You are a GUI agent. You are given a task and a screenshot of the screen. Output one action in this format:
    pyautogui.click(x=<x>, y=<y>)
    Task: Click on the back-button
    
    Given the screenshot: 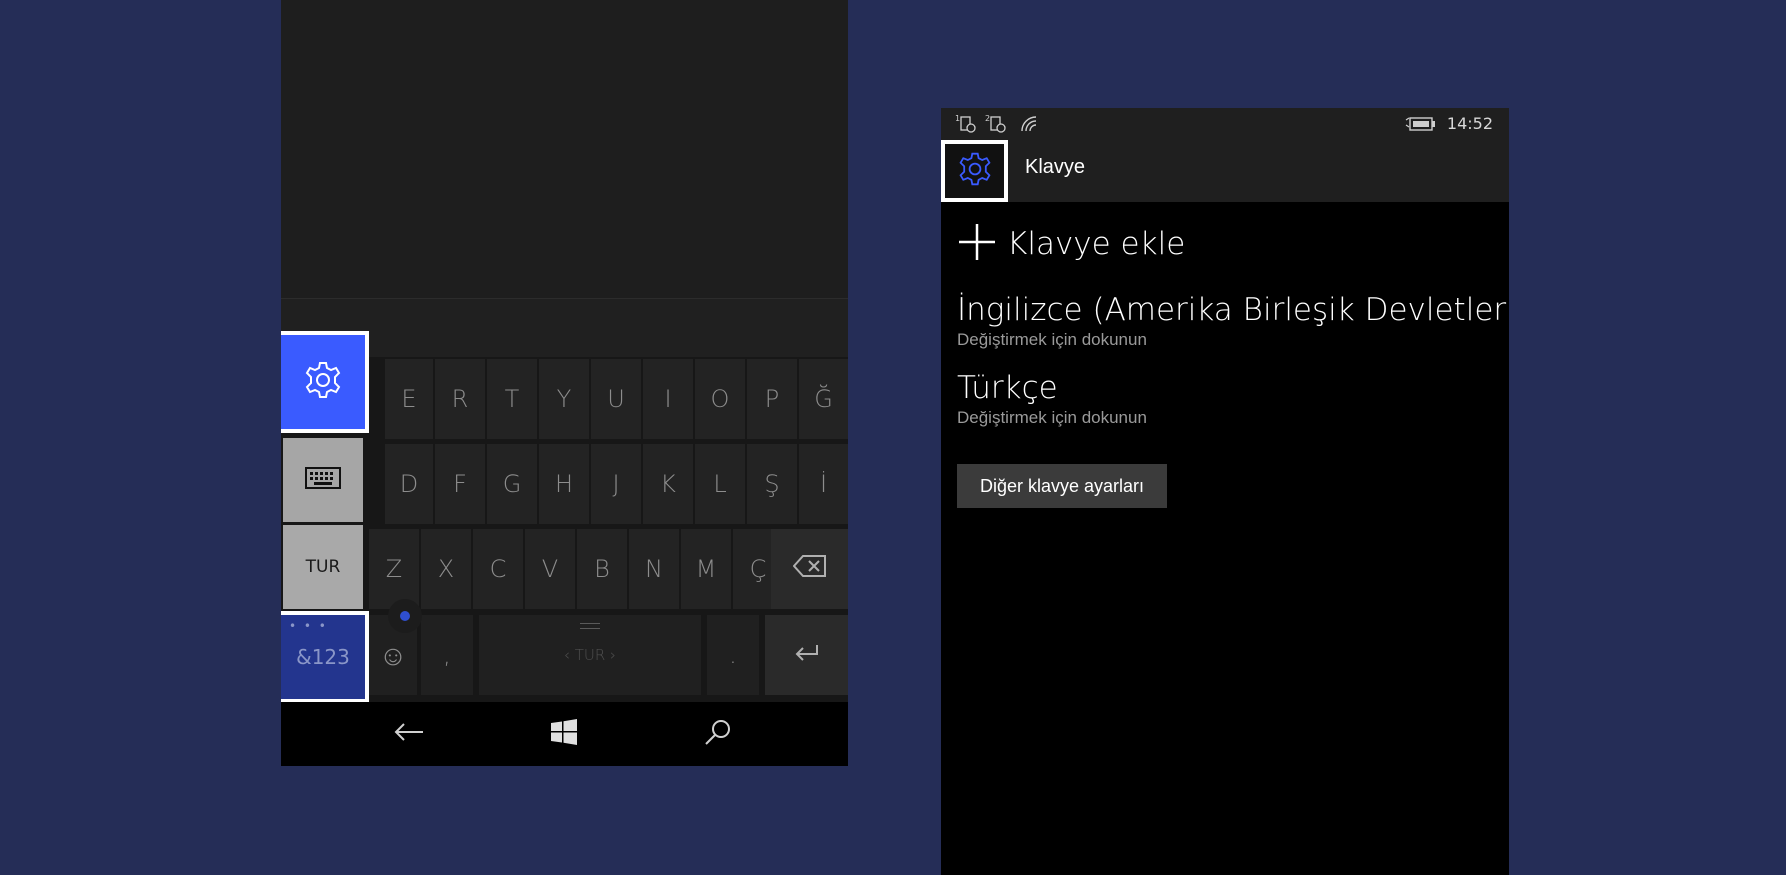 What is the action you would take?
    pyautogui.click(x=409, y=734)
    